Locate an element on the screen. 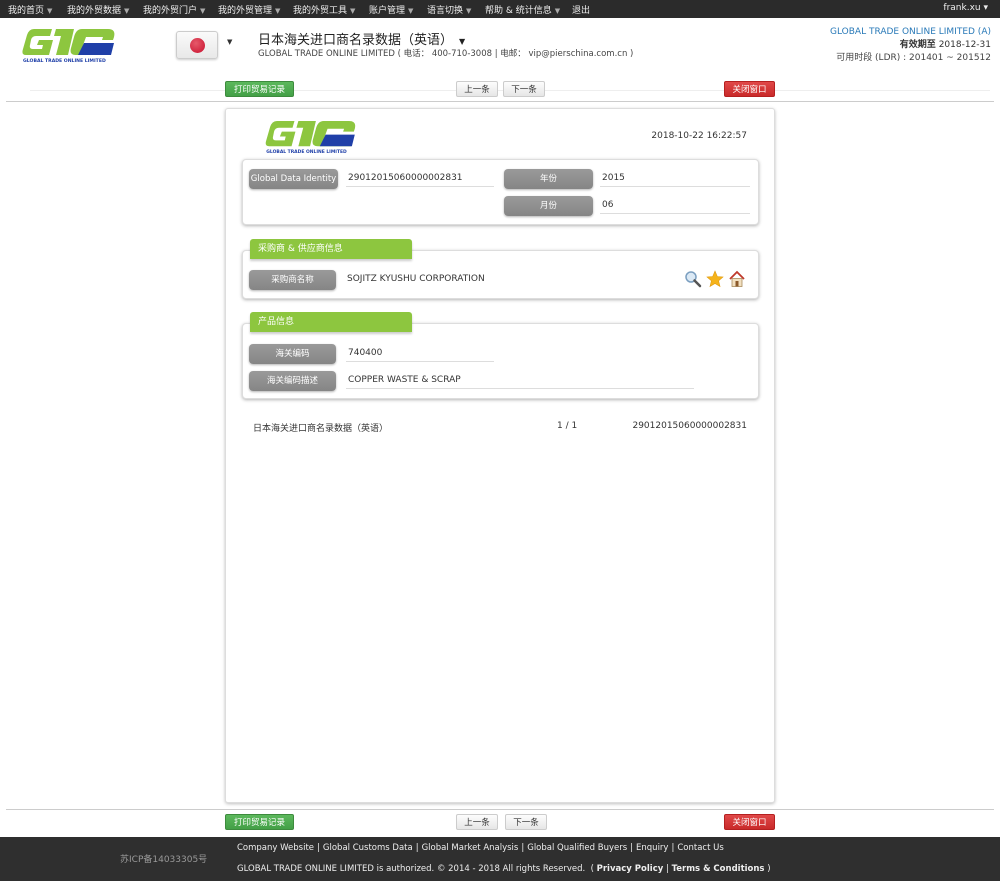  paren: ( is located at coordinates (592, 869).